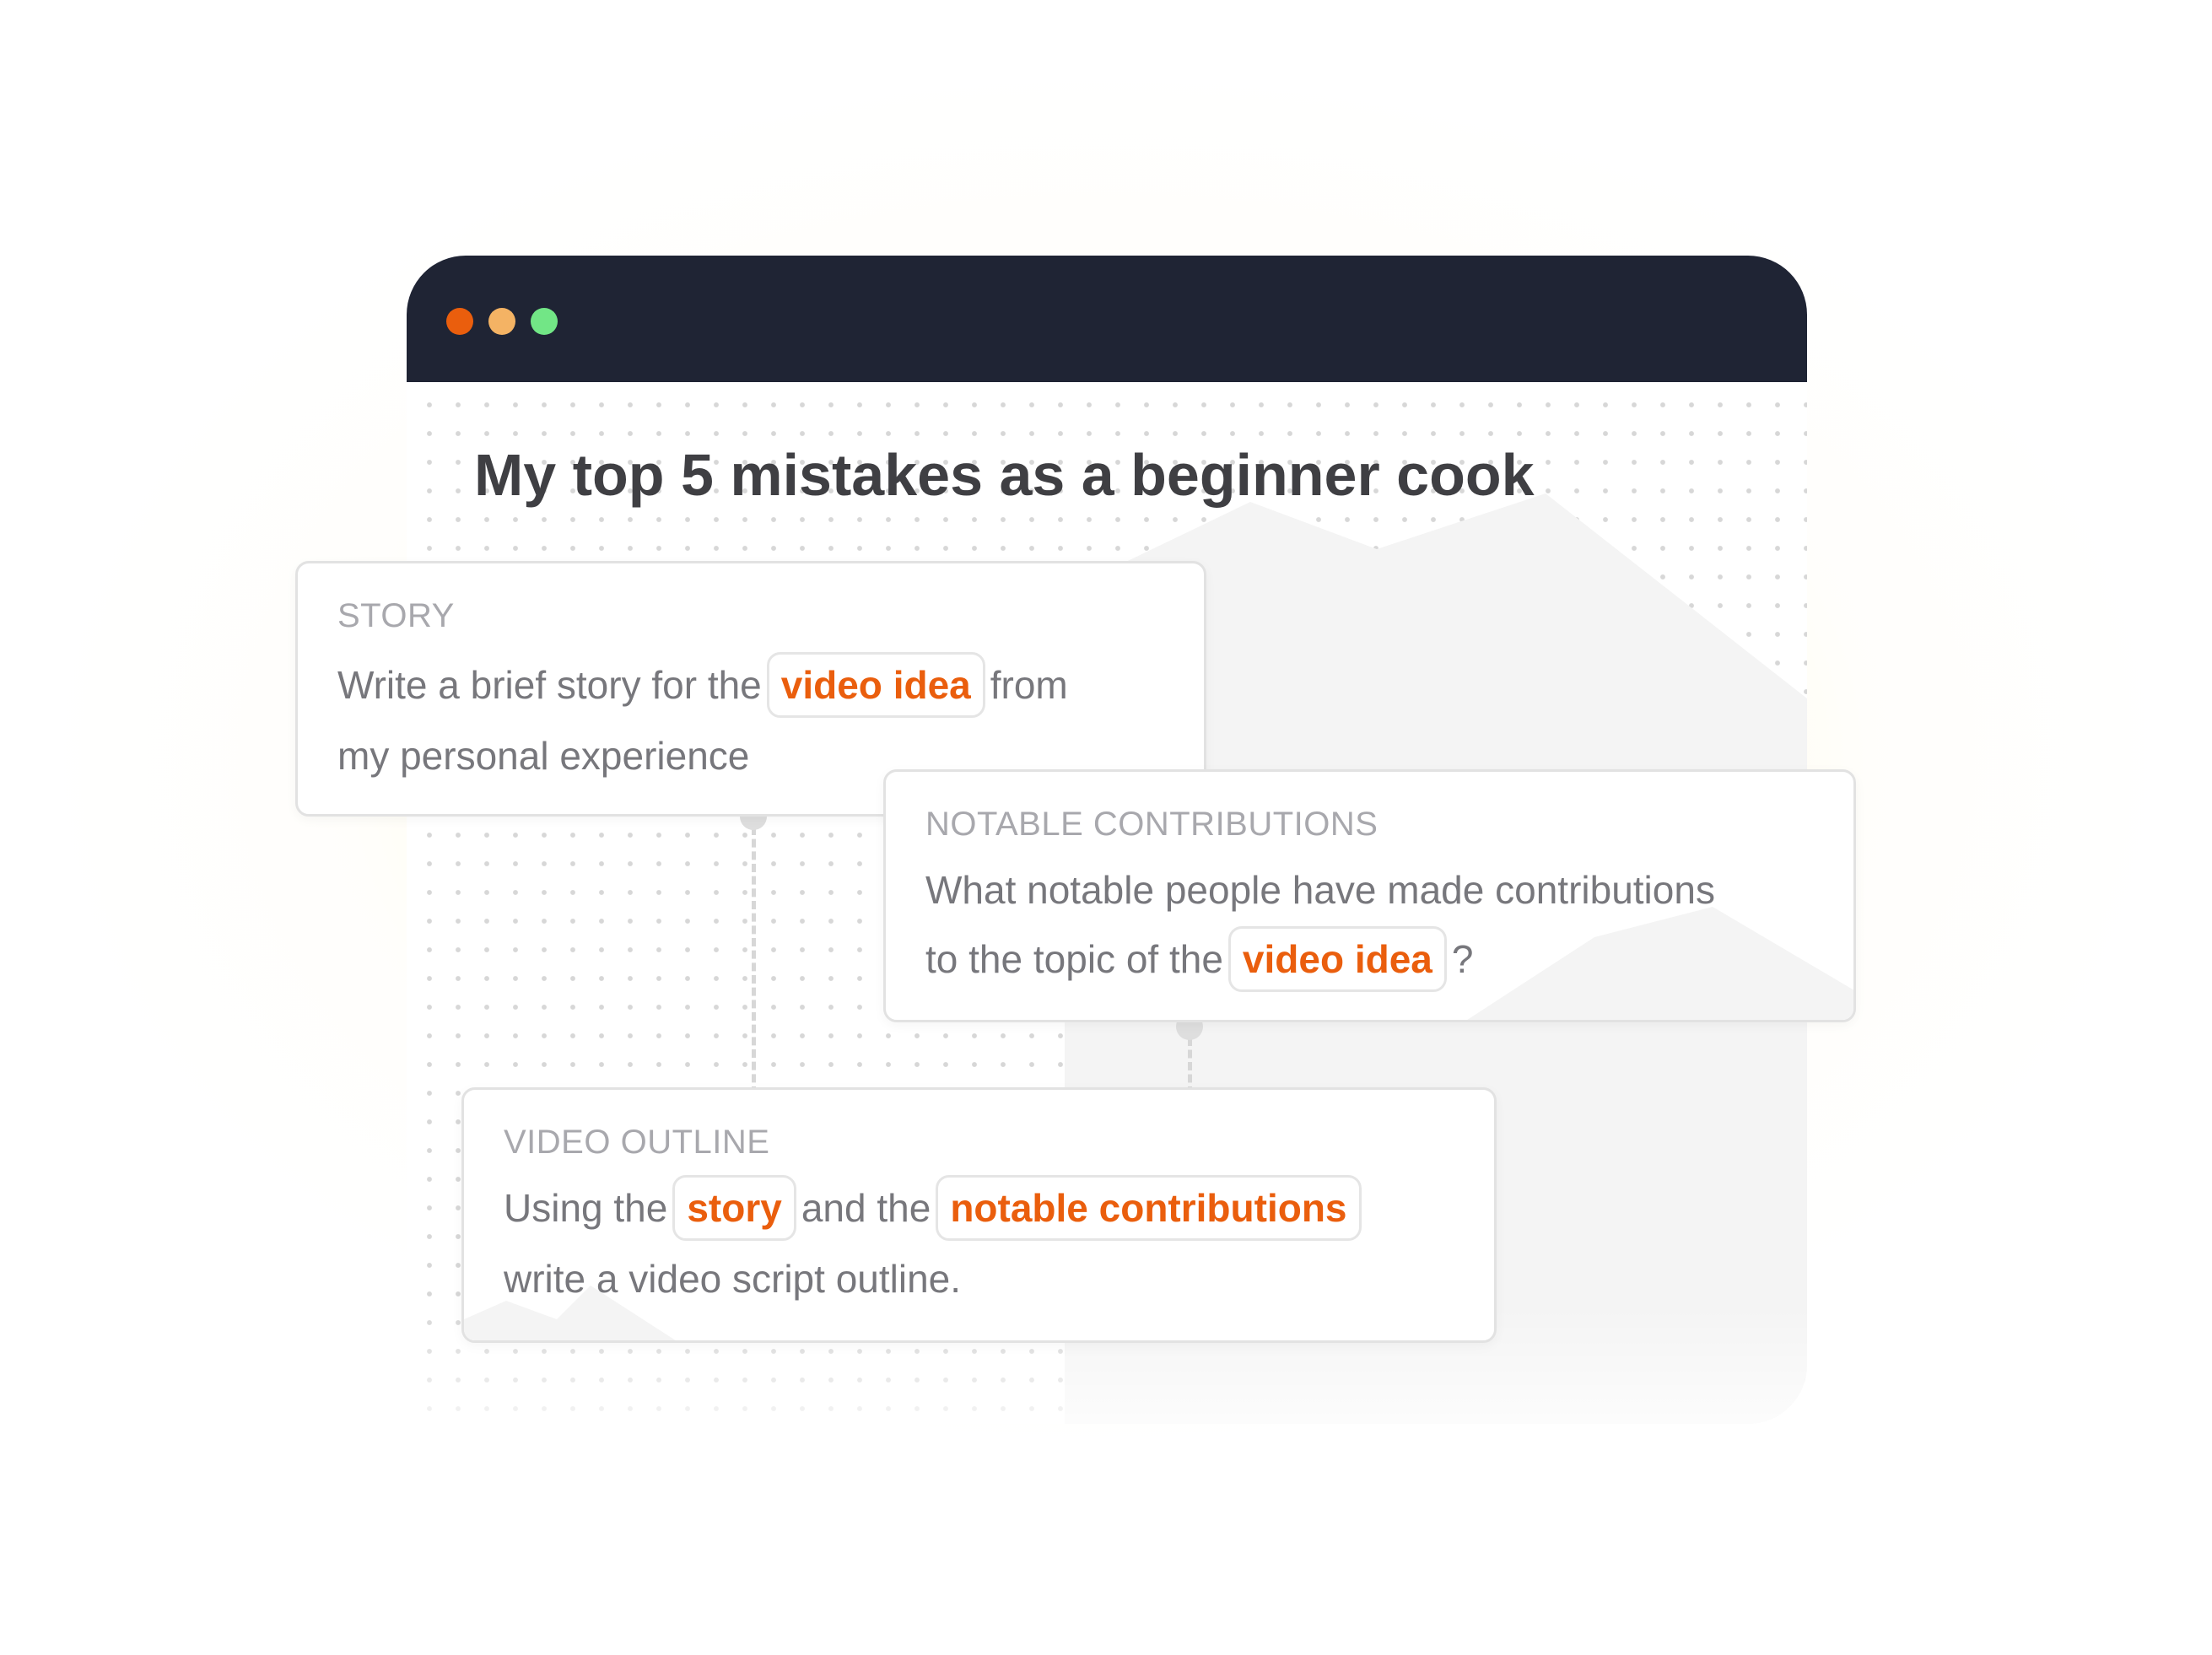 Image resolution: width=2212 pixels, height=1655 pixels. Describe the element at coordinates (1074, 959) in the screenshot. I see `notable-text-before: to the topic of the` at that location.